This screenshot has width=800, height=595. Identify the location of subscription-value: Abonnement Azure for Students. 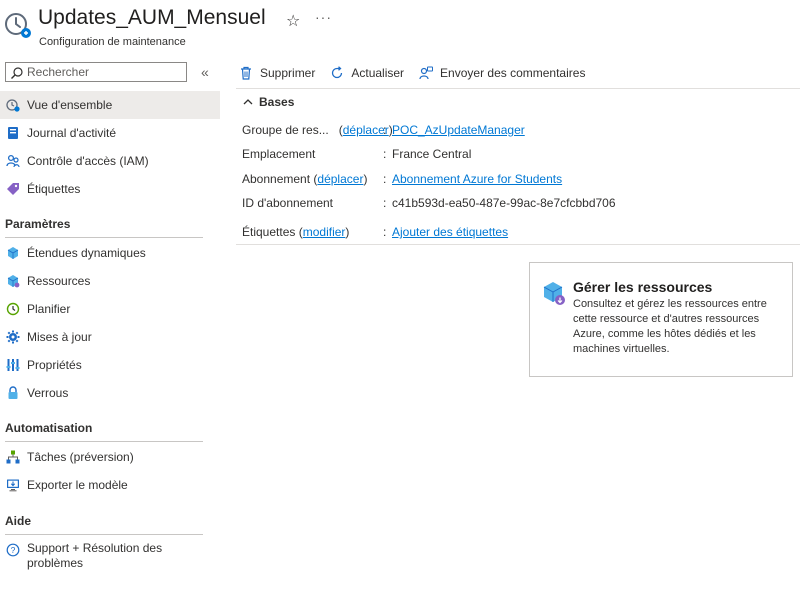
(477, 179).